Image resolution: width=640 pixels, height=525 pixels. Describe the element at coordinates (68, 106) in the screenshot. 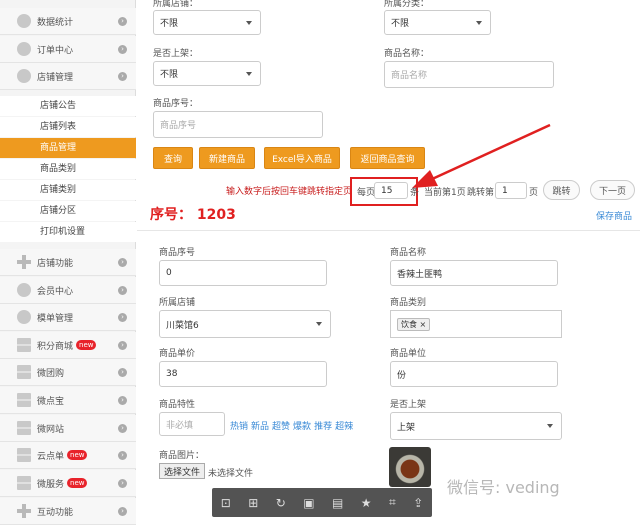

I see `subitem-store-notice: 店铺公告` at that location.